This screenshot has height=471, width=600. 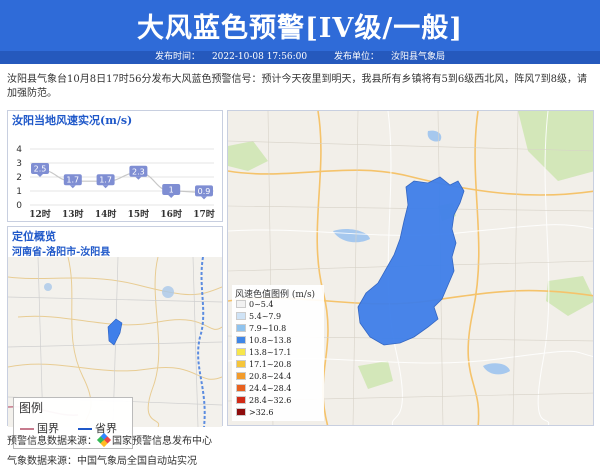 What do you see at coordinates (139, 214) in the screenshot?
I see `x-tick-label: 15时` at bounding box center [139, 214].